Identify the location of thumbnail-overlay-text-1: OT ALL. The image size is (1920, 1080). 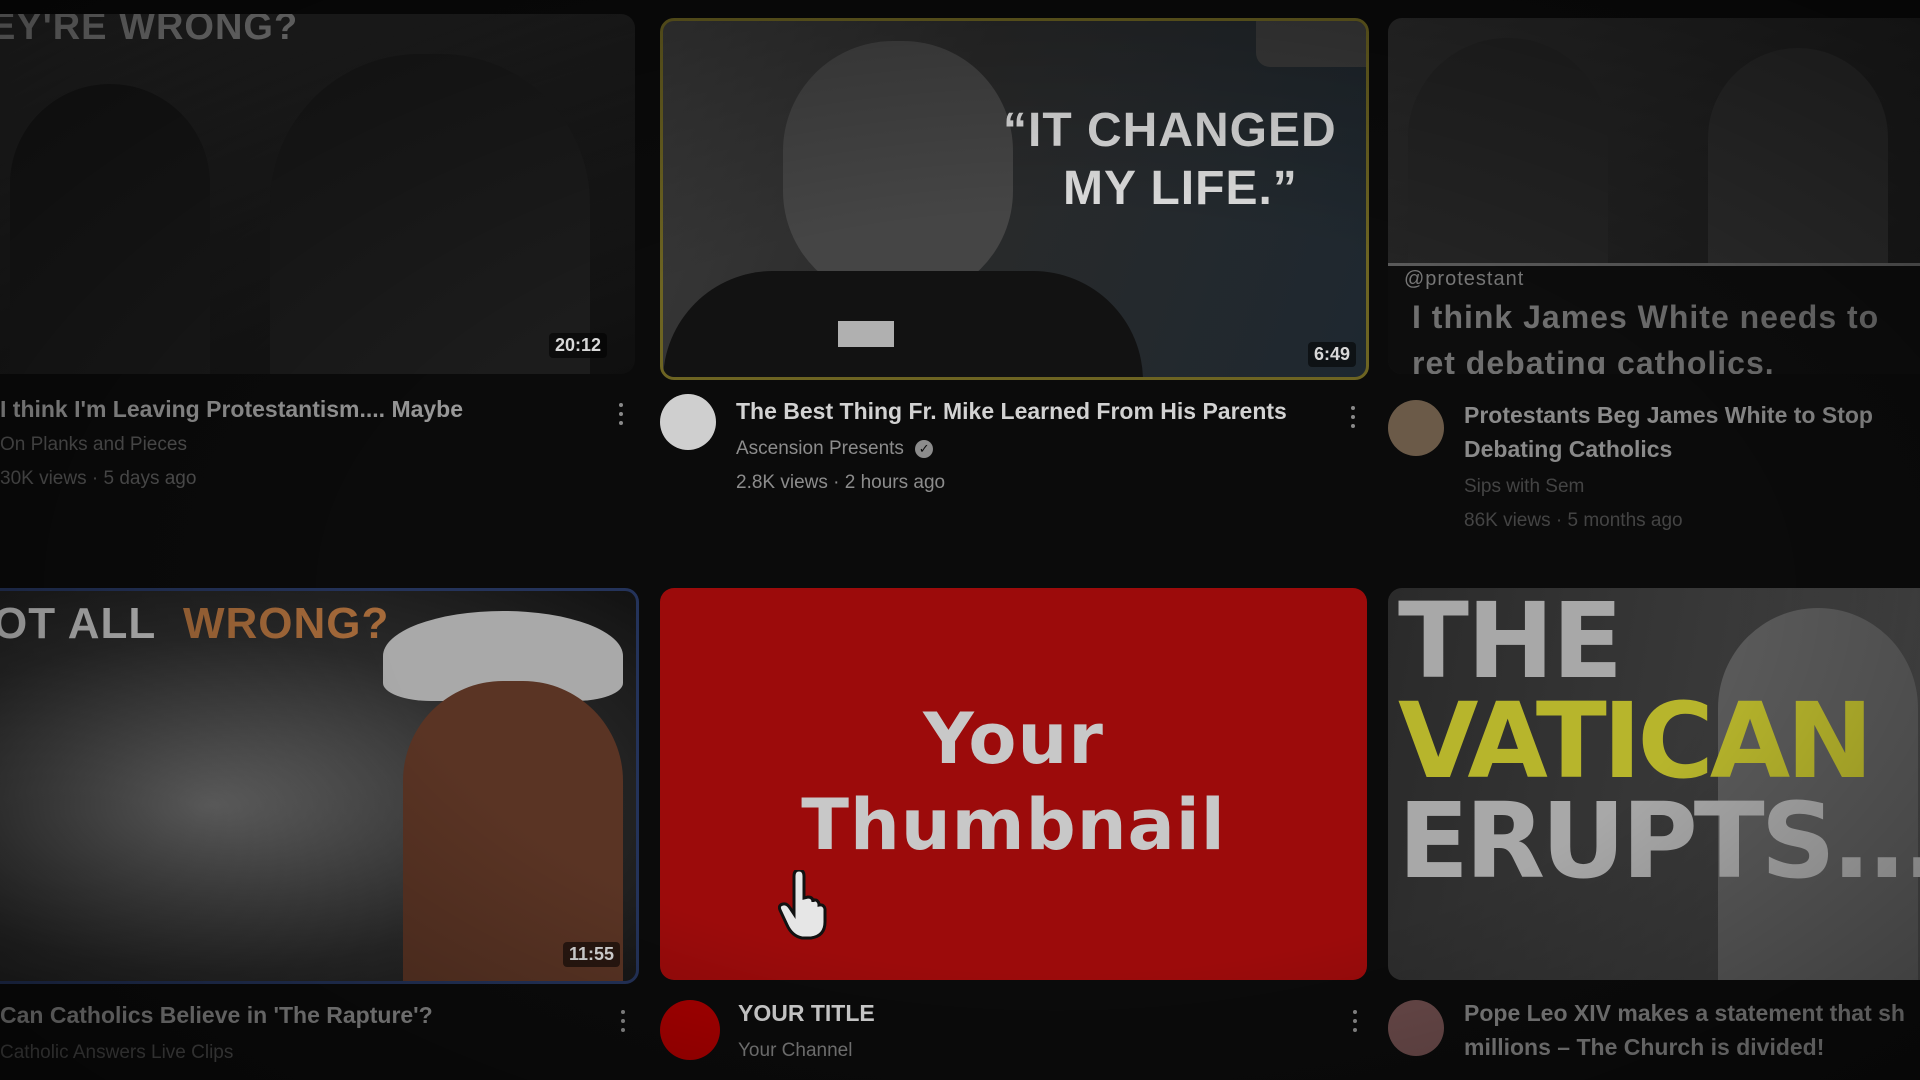
(78, 623).